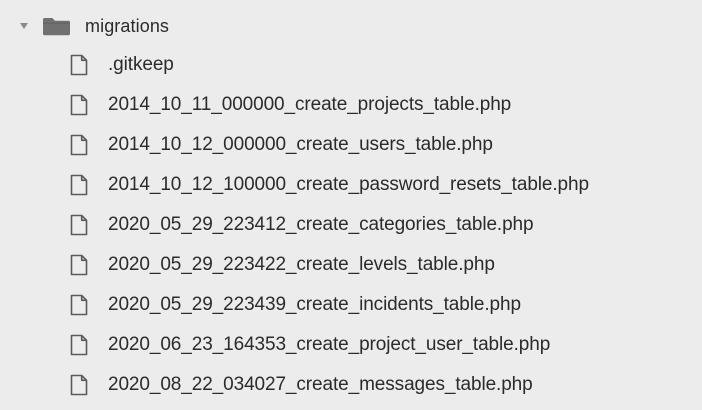 Image resolution: width=702 pixels, height=410 pixels. I want to click on file-row: .gitkeep, so click(351, 65).